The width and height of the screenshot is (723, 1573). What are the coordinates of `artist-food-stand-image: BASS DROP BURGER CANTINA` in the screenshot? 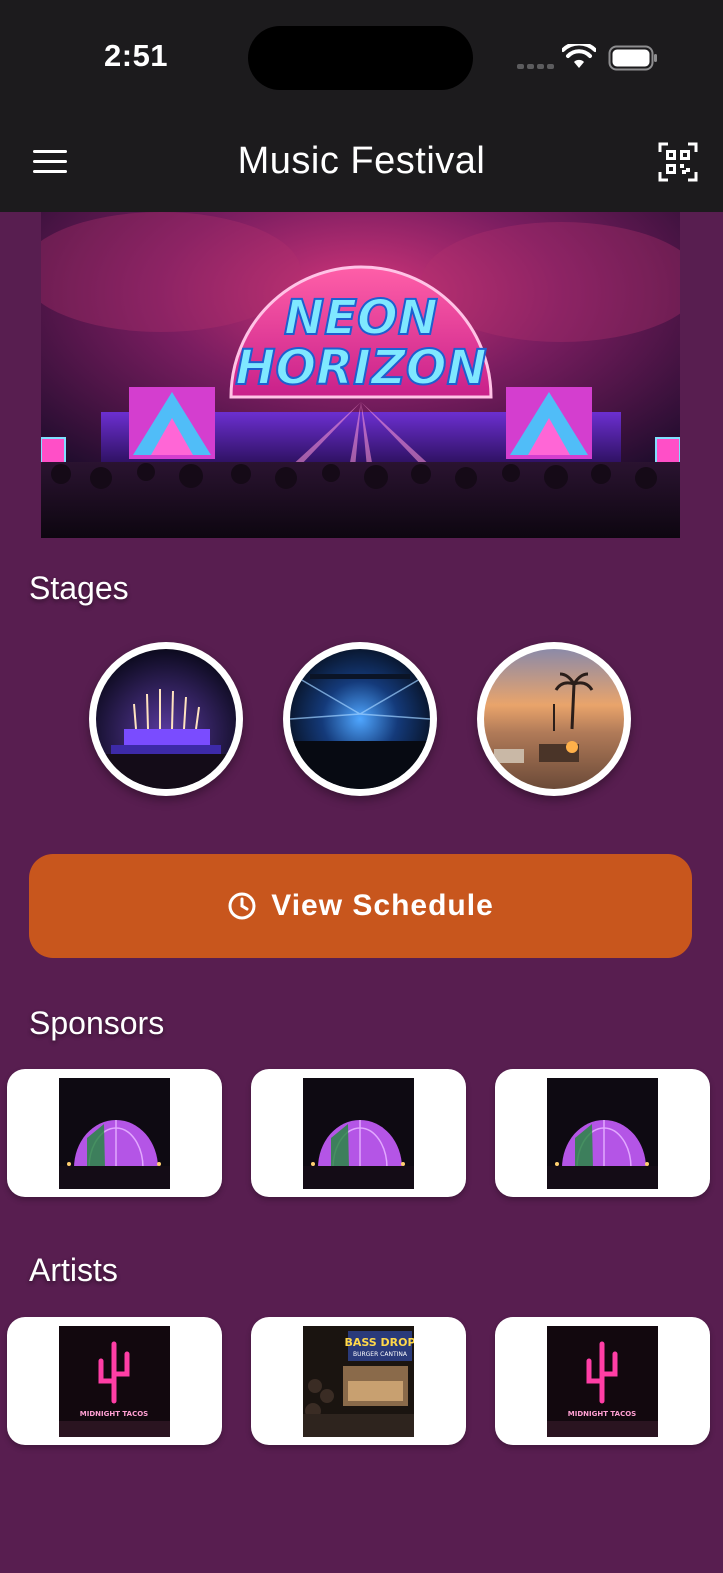 It's located at (358, 1381).